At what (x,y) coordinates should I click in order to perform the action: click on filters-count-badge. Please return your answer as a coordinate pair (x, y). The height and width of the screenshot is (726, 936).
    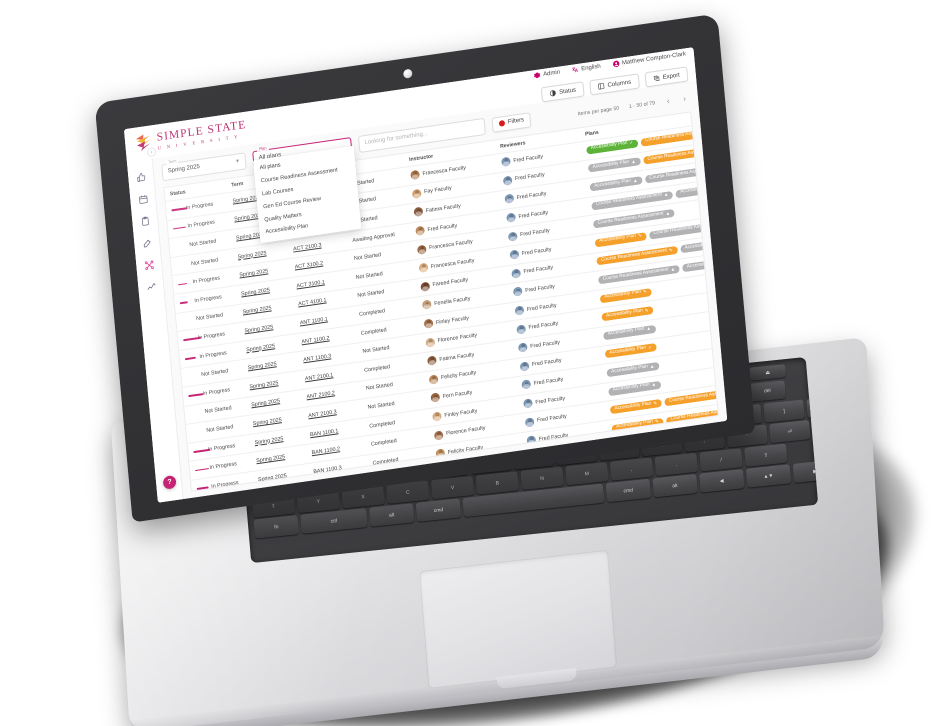
    Looking at the image, I should click on (502, 123).